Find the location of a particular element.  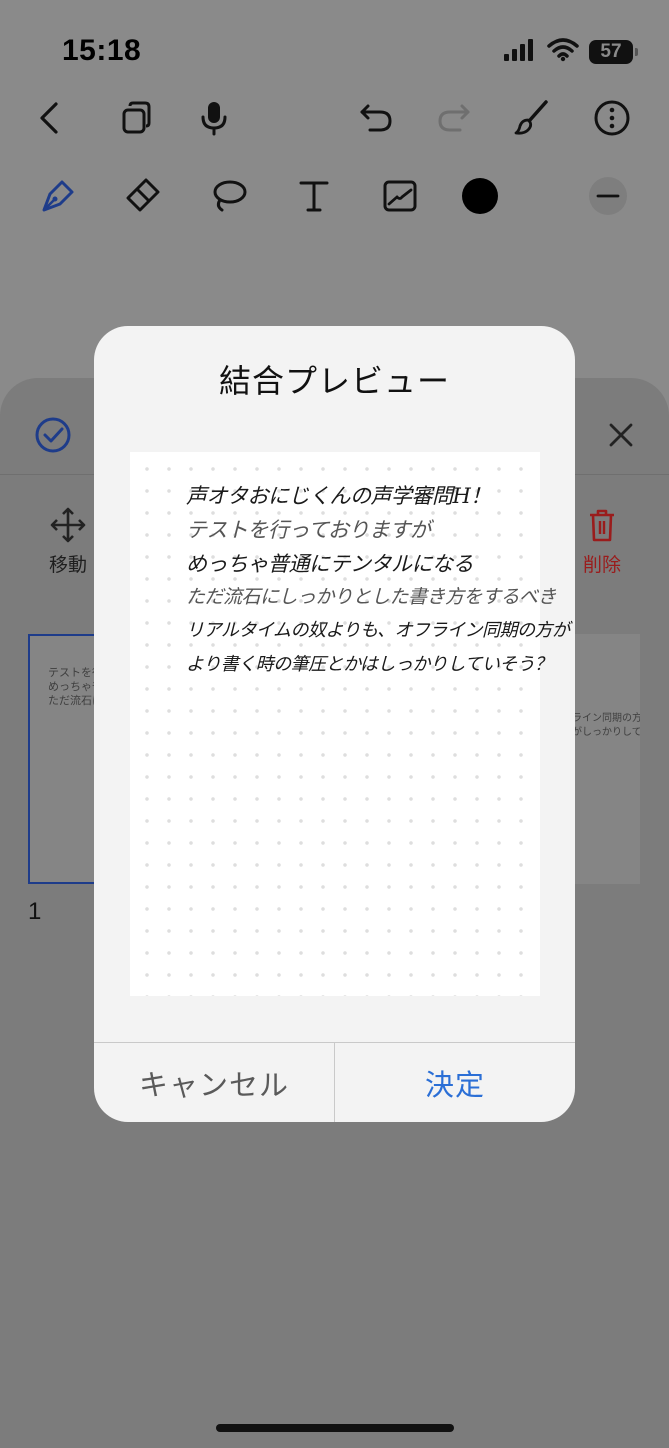

image-icon is located at coordinates (400, 196).